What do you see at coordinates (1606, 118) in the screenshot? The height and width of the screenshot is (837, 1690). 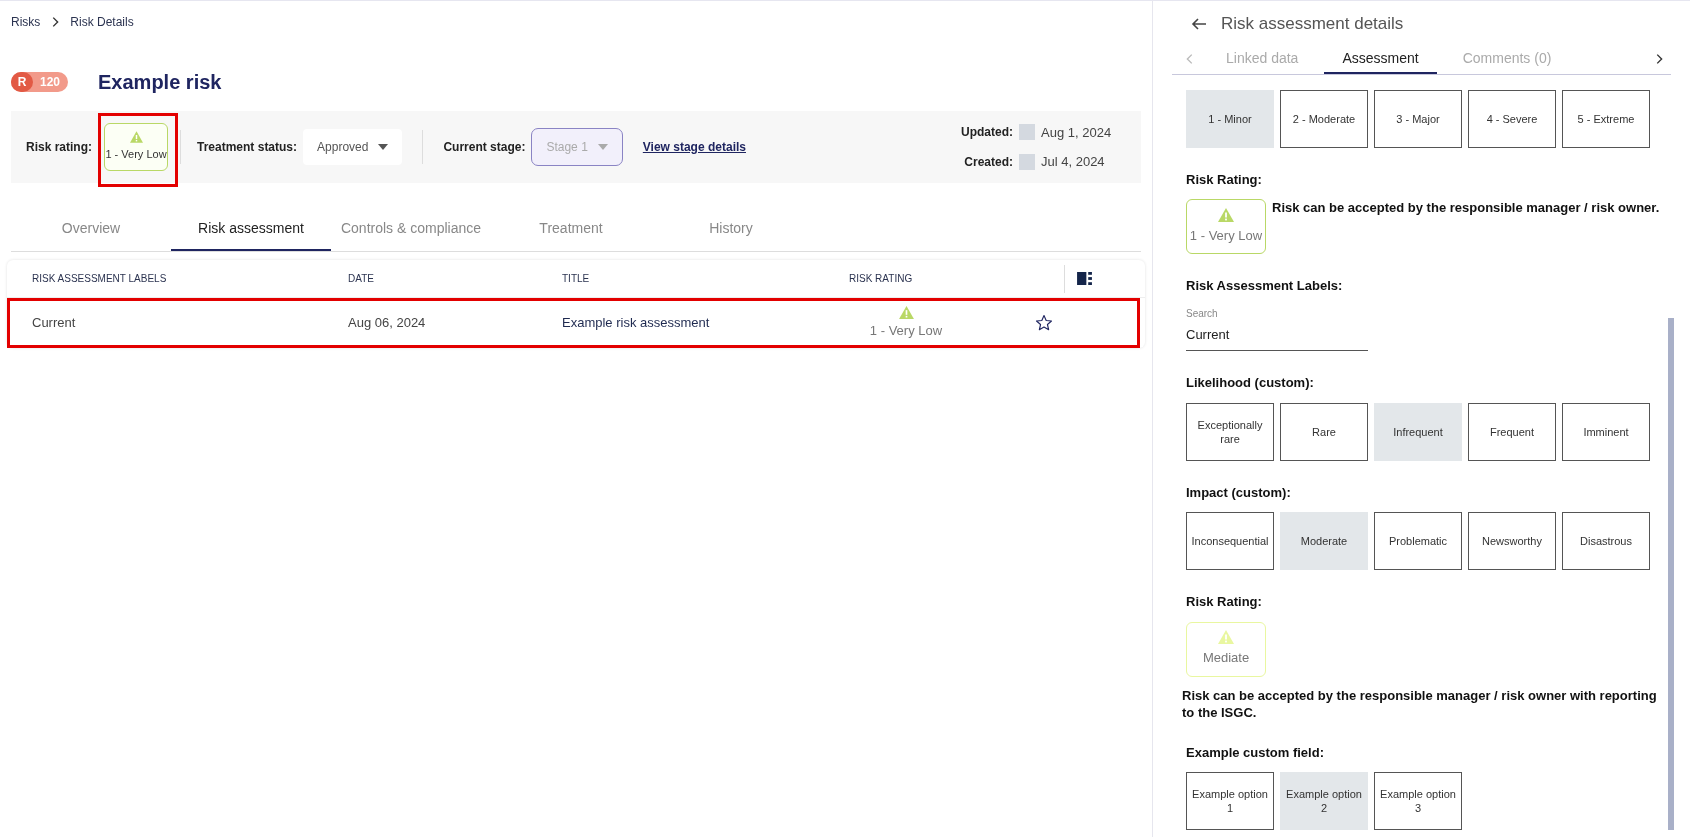 I see `option-button: 5 - Extreme` at bounding box center [1606, 118].